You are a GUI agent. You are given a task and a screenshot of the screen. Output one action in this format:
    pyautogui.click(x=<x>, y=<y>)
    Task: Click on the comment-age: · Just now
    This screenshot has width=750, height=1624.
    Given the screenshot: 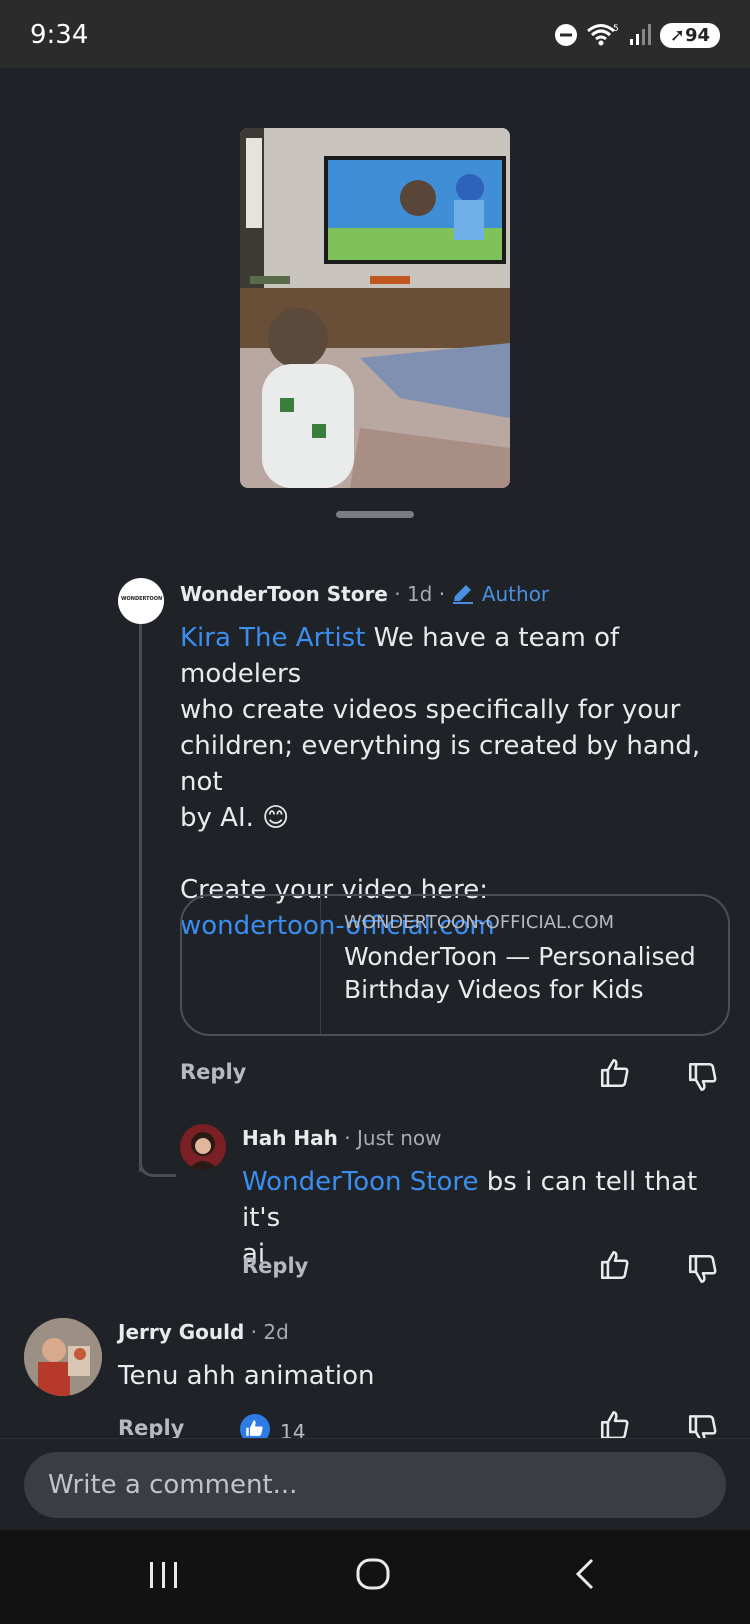 What is the action you would take?
    pyautogui.click(x=393, y=1138)
    